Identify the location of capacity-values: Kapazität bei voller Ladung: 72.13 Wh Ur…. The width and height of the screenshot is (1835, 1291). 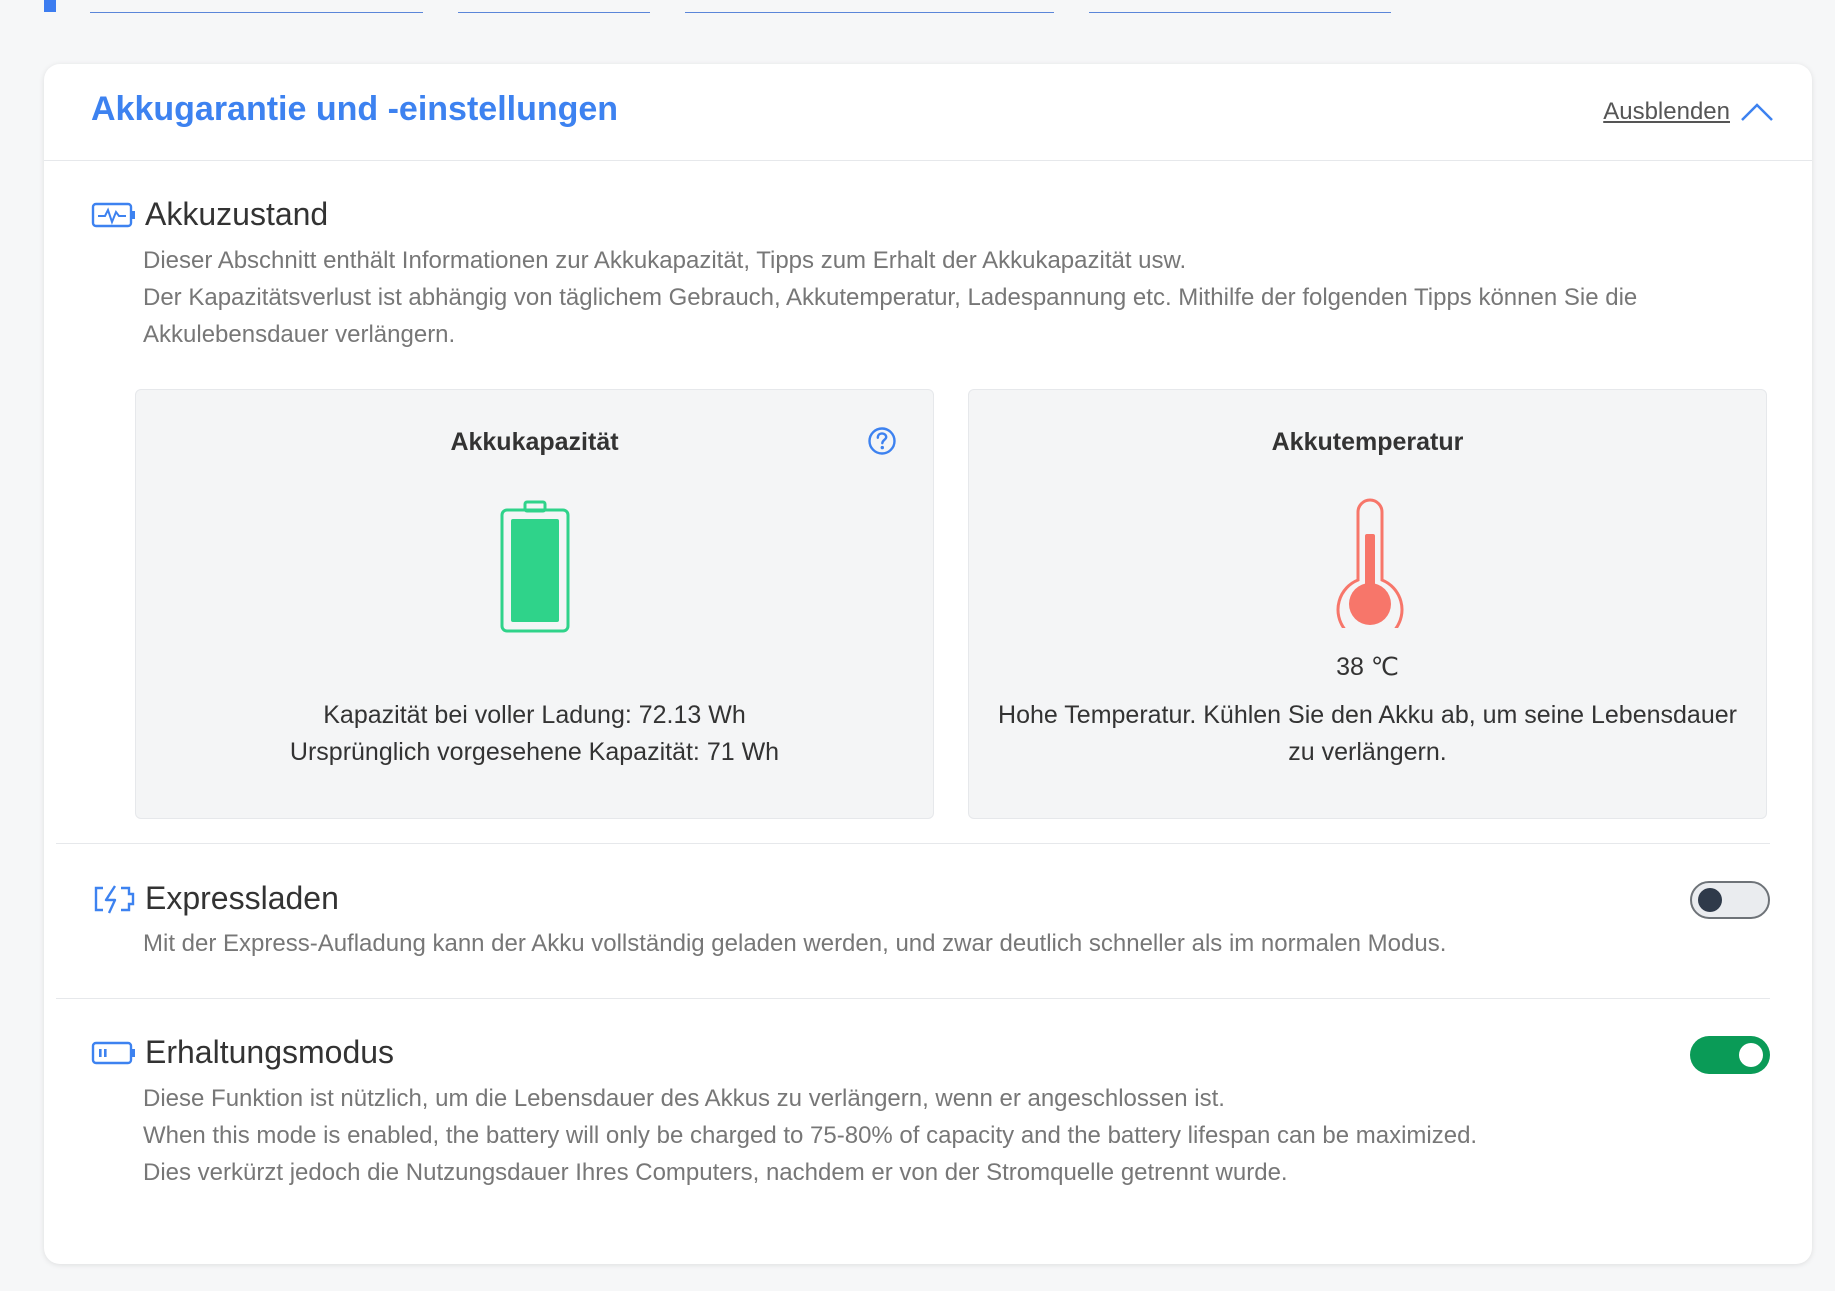
(534, 734).